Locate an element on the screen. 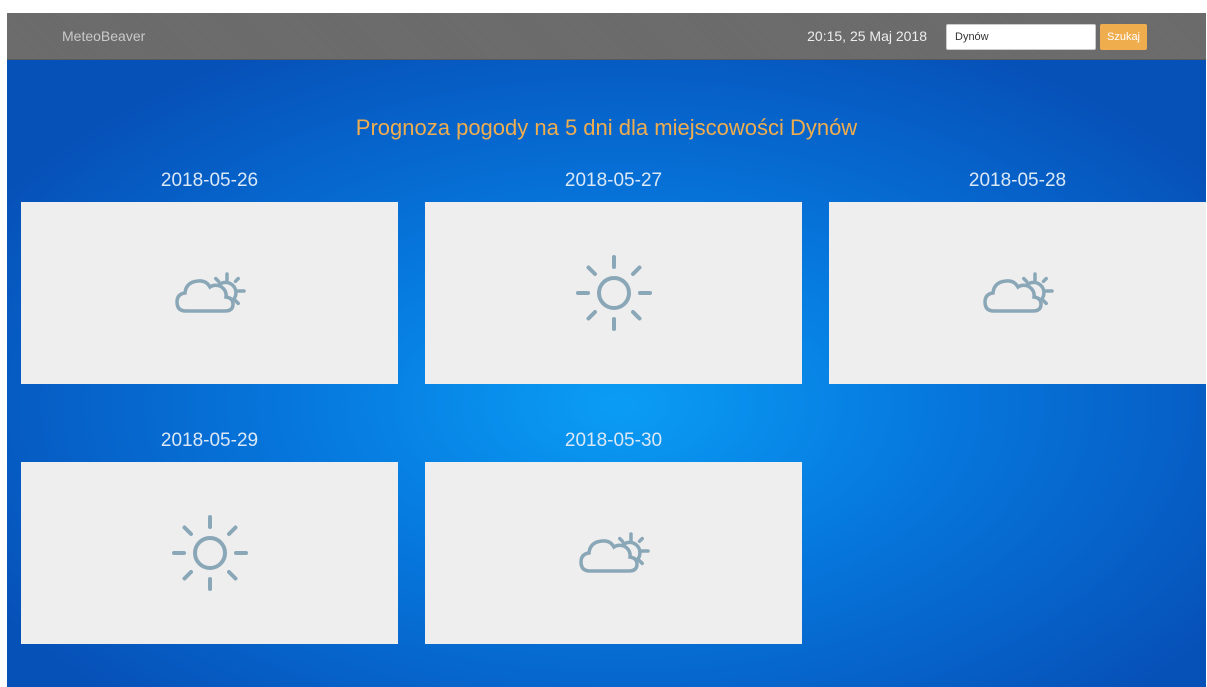  forecast-day-5: 2018-05-30 is located at coordinates (613, 535).